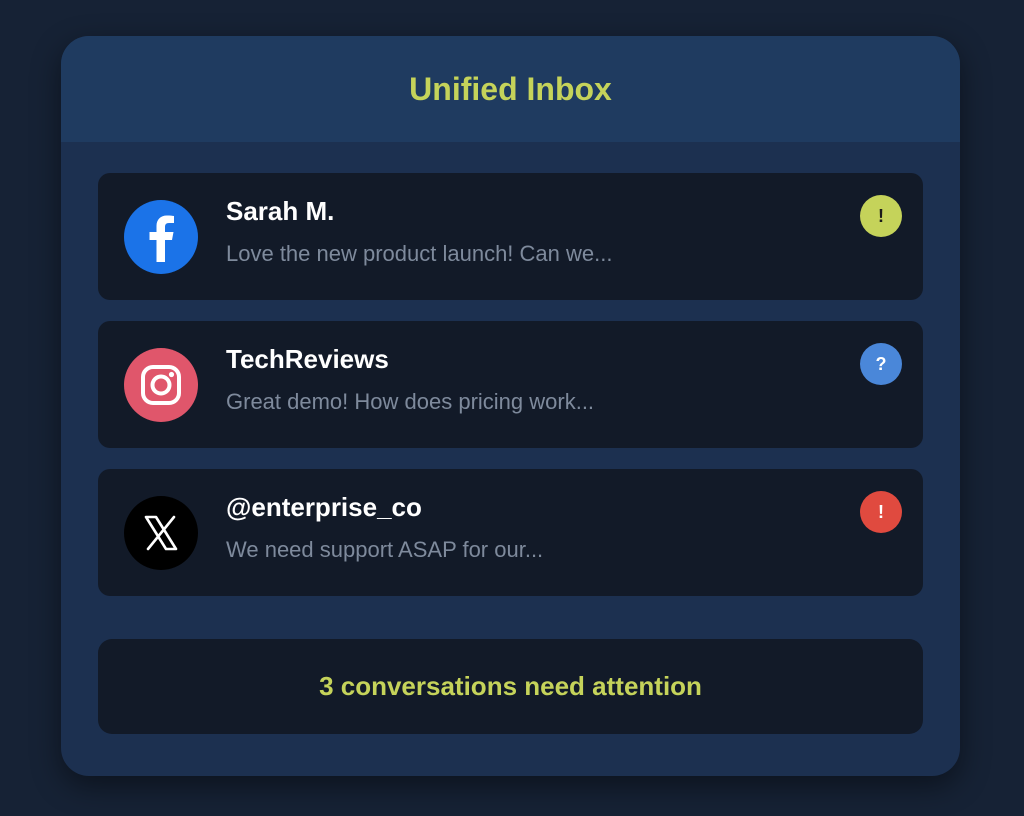  What do you see at coordinates (280, 211) in the screenshot?
I see `sender-name: Sarah M.` at bounding box center [280, 211].